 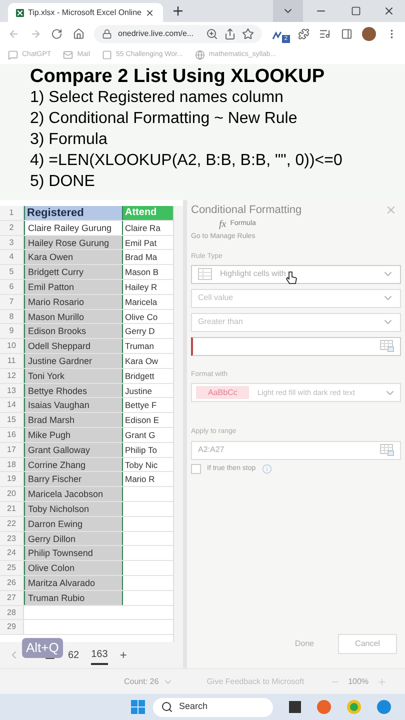 I want to click on table-cell: Toni York, so click(x=73, y=375).